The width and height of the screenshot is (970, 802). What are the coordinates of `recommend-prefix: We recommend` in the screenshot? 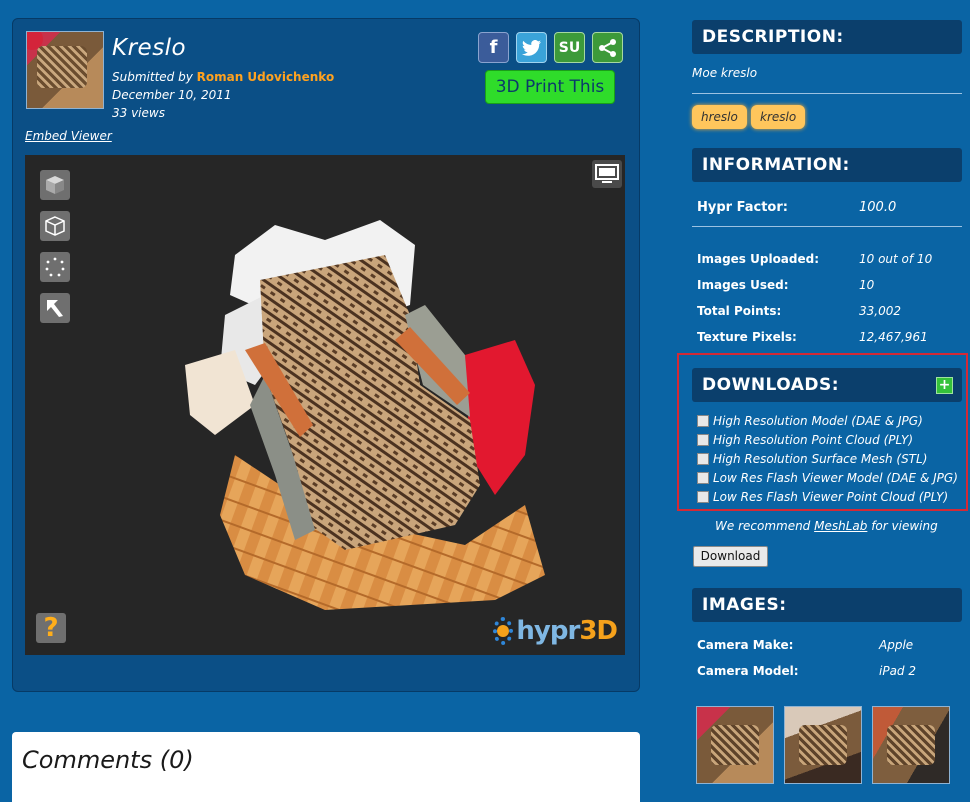 It's located at (765, 526).